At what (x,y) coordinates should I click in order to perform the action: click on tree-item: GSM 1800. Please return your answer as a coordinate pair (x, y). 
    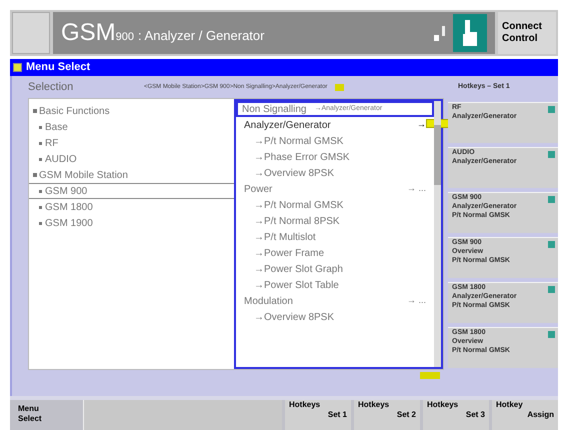
    Looking at the image, I should click on (131, 207).